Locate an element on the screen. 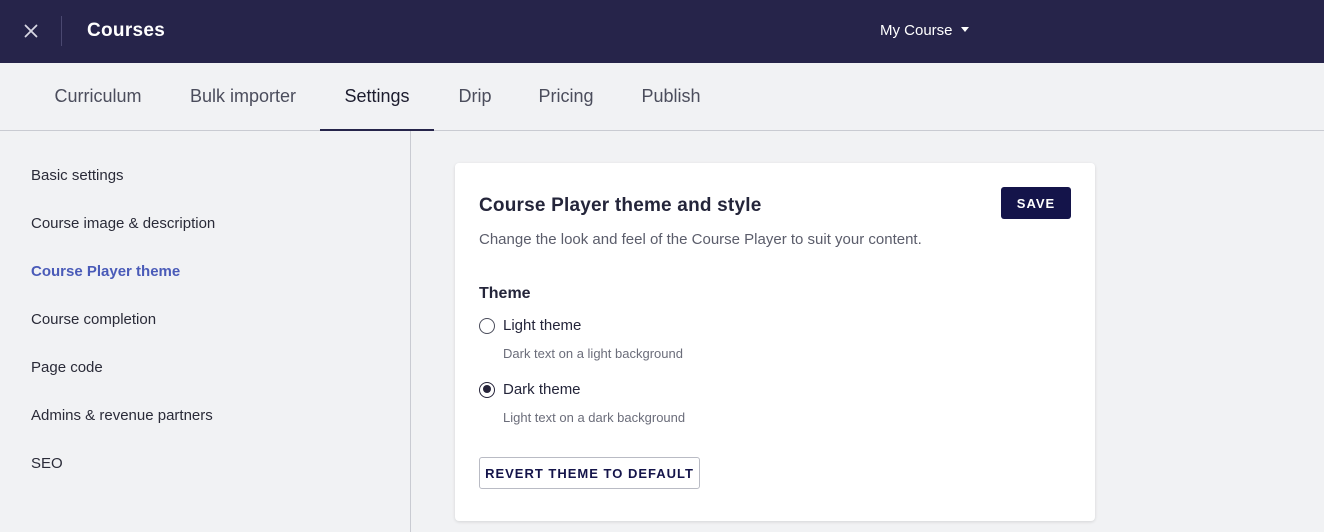 Image resolution: width=1324 pixels, height=532 pixels. light-theme-option: Light theme is located at coordinates (530, 325).